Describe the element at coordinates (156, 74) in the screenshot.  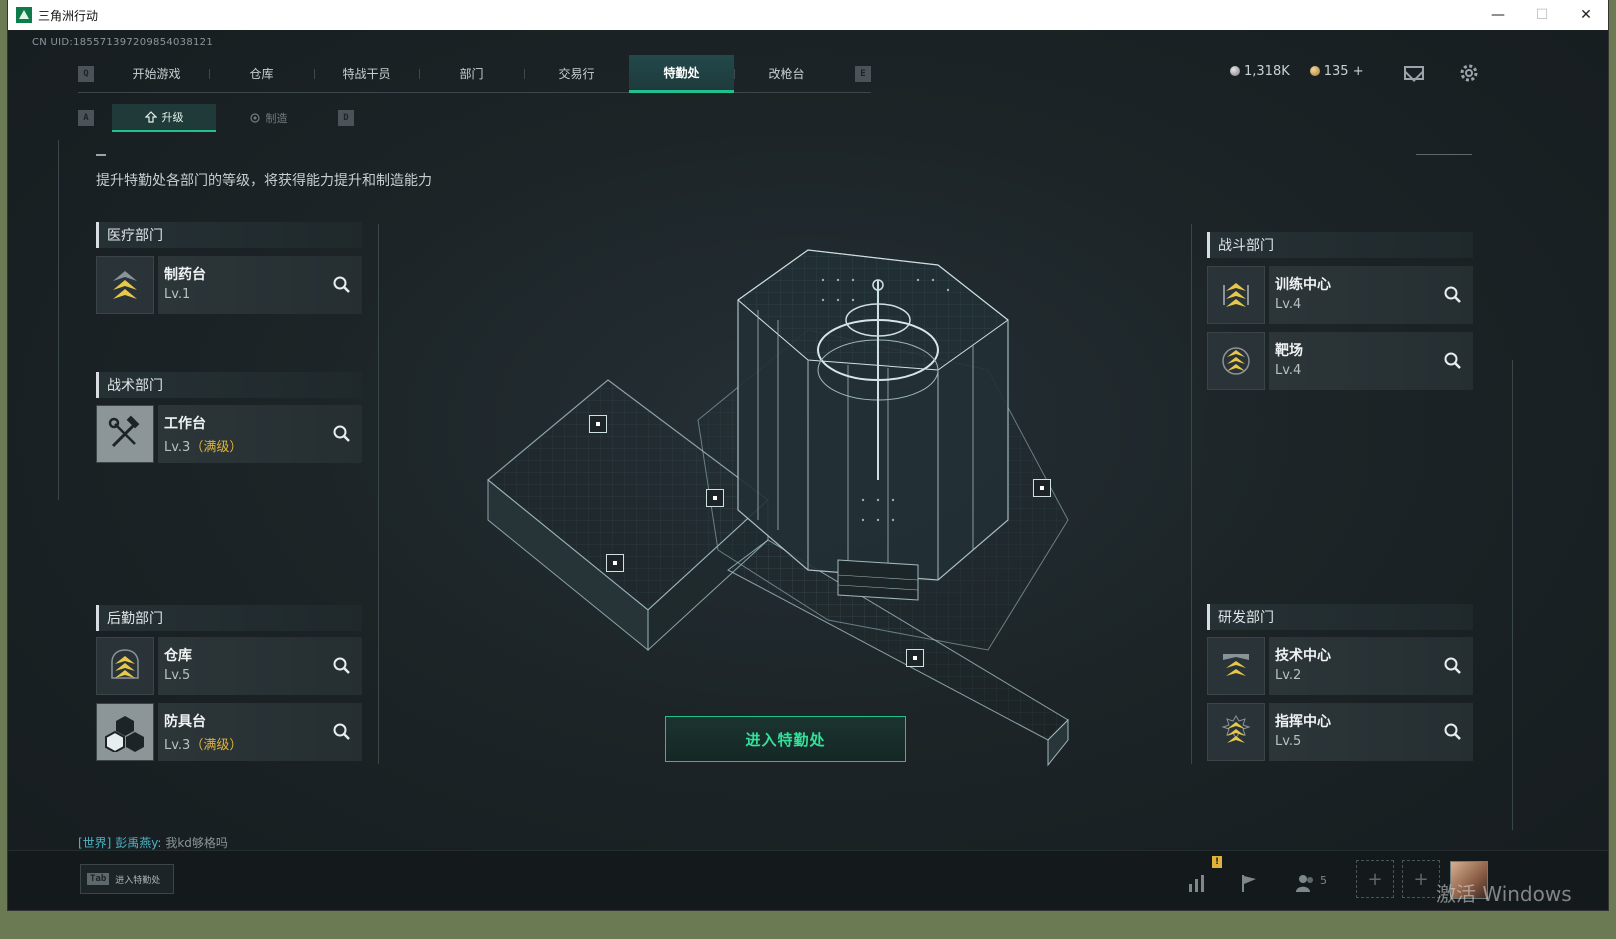
I see `tab-start-game: 开始游戏` at that location.